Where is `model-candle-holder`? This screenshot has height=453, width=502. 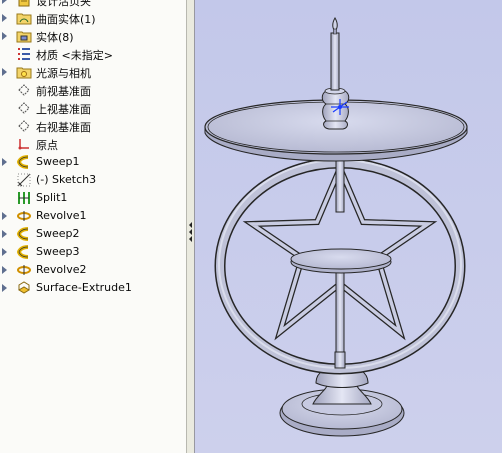
model-candle-holder is located at coordinates (335, 108).